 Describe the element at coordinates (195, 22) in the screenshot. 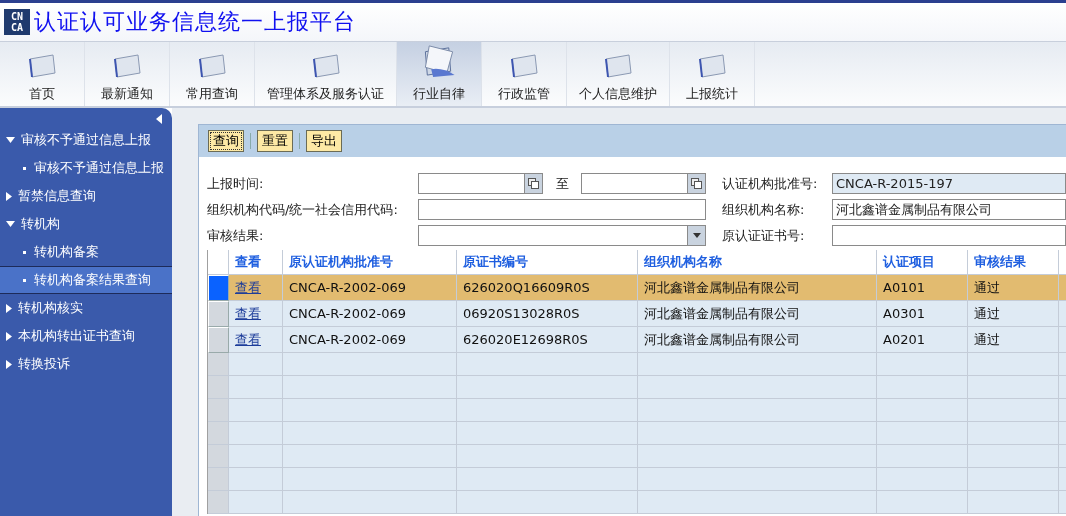

I see `app-title: 认证认可业务信息统一上报平台` at that location.